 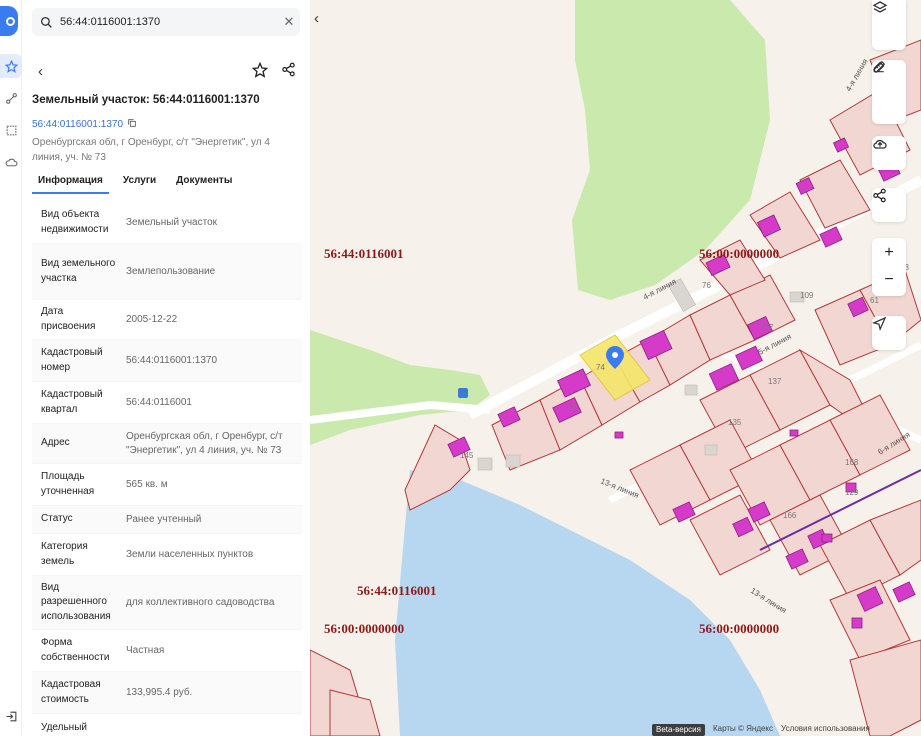 I want to click on zoom-out-button: −, so click(x=889, y=281).